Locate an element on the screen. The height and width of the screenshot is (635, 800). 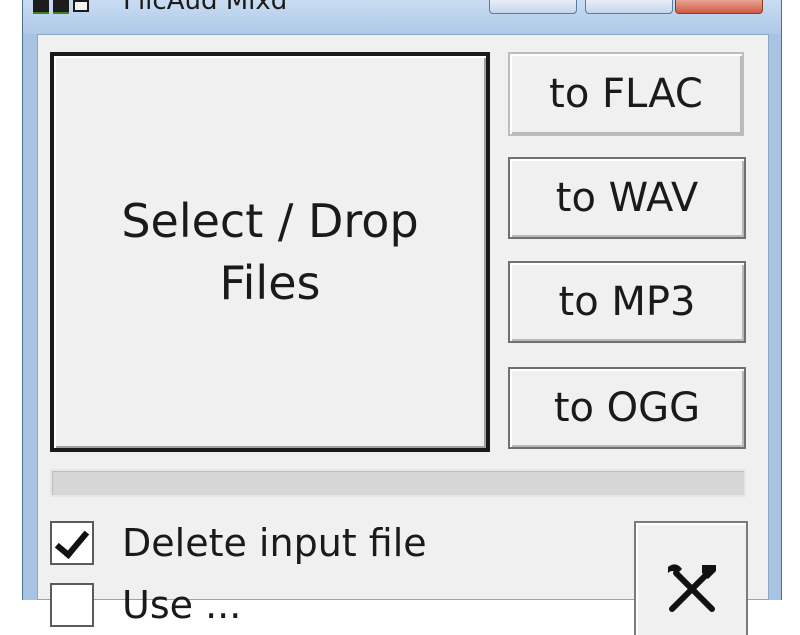
maximize-button is located at coordinates (629, 7).